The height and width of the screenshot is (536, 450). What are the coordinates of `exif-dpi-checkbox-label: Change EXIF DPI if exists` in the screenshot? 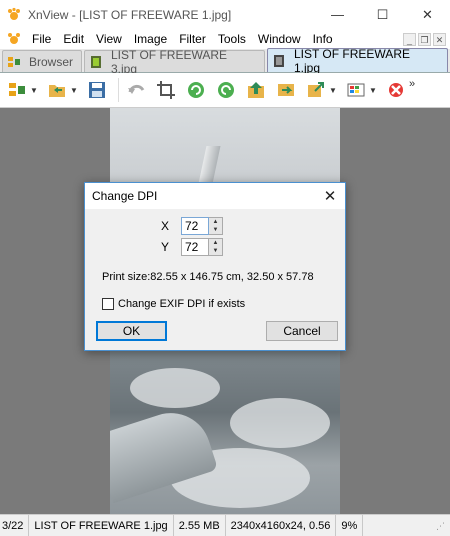 It's located at (182, 304).